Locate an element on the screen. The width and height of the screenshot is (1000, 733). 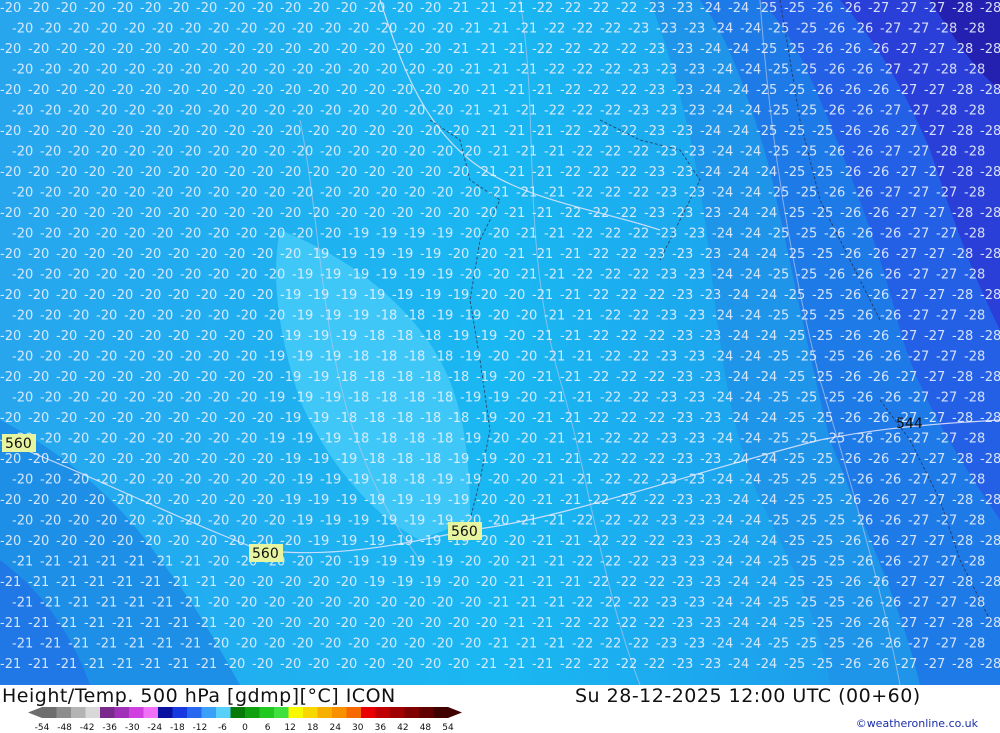
scale-right-arrow is located at coordinates (455, 712).